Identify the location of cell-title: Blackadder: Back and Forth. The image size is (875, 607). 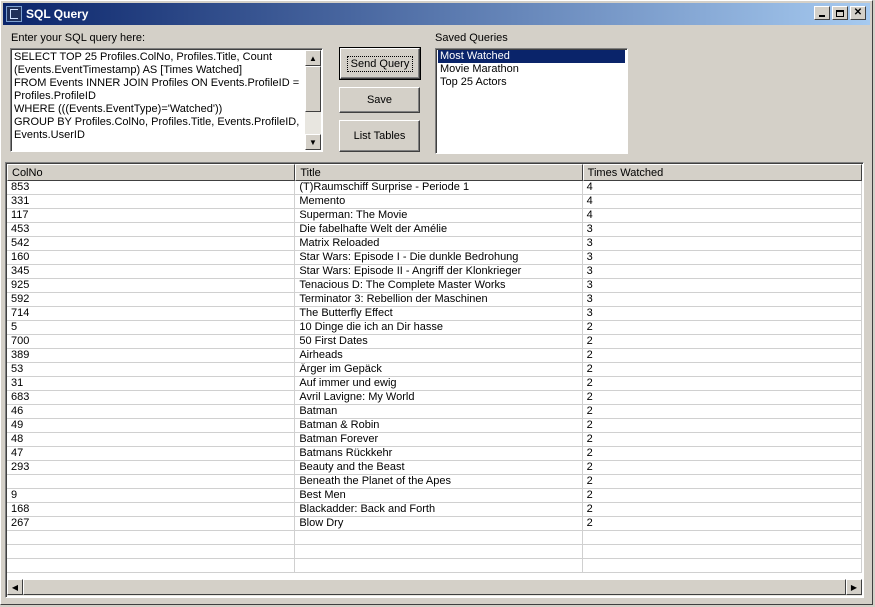
(439, 510).